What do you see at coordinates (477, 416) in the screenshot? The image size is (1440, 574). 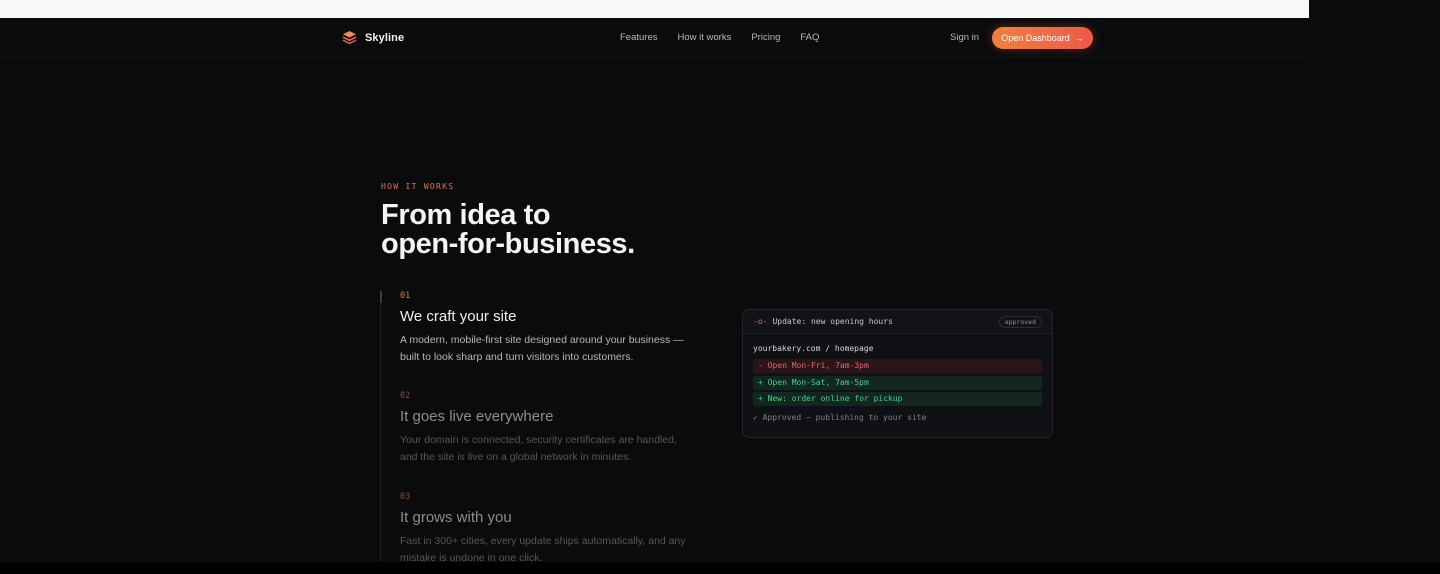 I see `step-title: It goes live everywhere` at bounding box center [477, 416].